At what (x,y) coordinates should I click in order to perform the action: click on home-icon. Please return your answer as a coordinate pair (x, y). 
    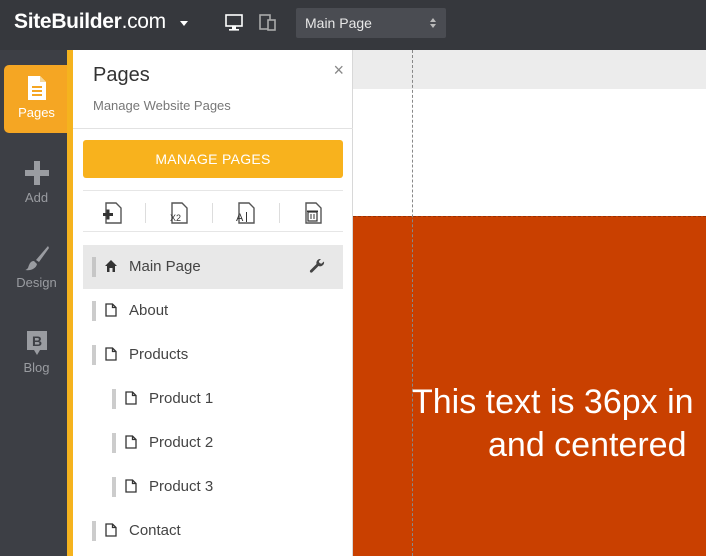
    Looking at the image, I should click on (111, 266).